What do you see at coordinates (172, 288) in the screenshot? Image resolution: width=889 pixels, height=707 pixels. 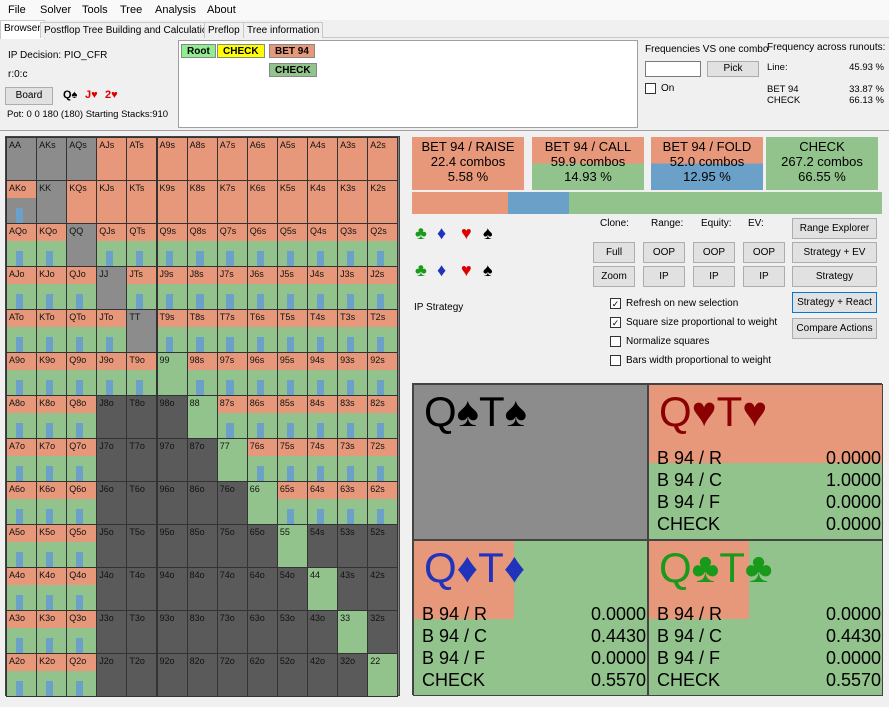 I see `grid-cell-J9s: J9s` at bounding box center [172, 288].